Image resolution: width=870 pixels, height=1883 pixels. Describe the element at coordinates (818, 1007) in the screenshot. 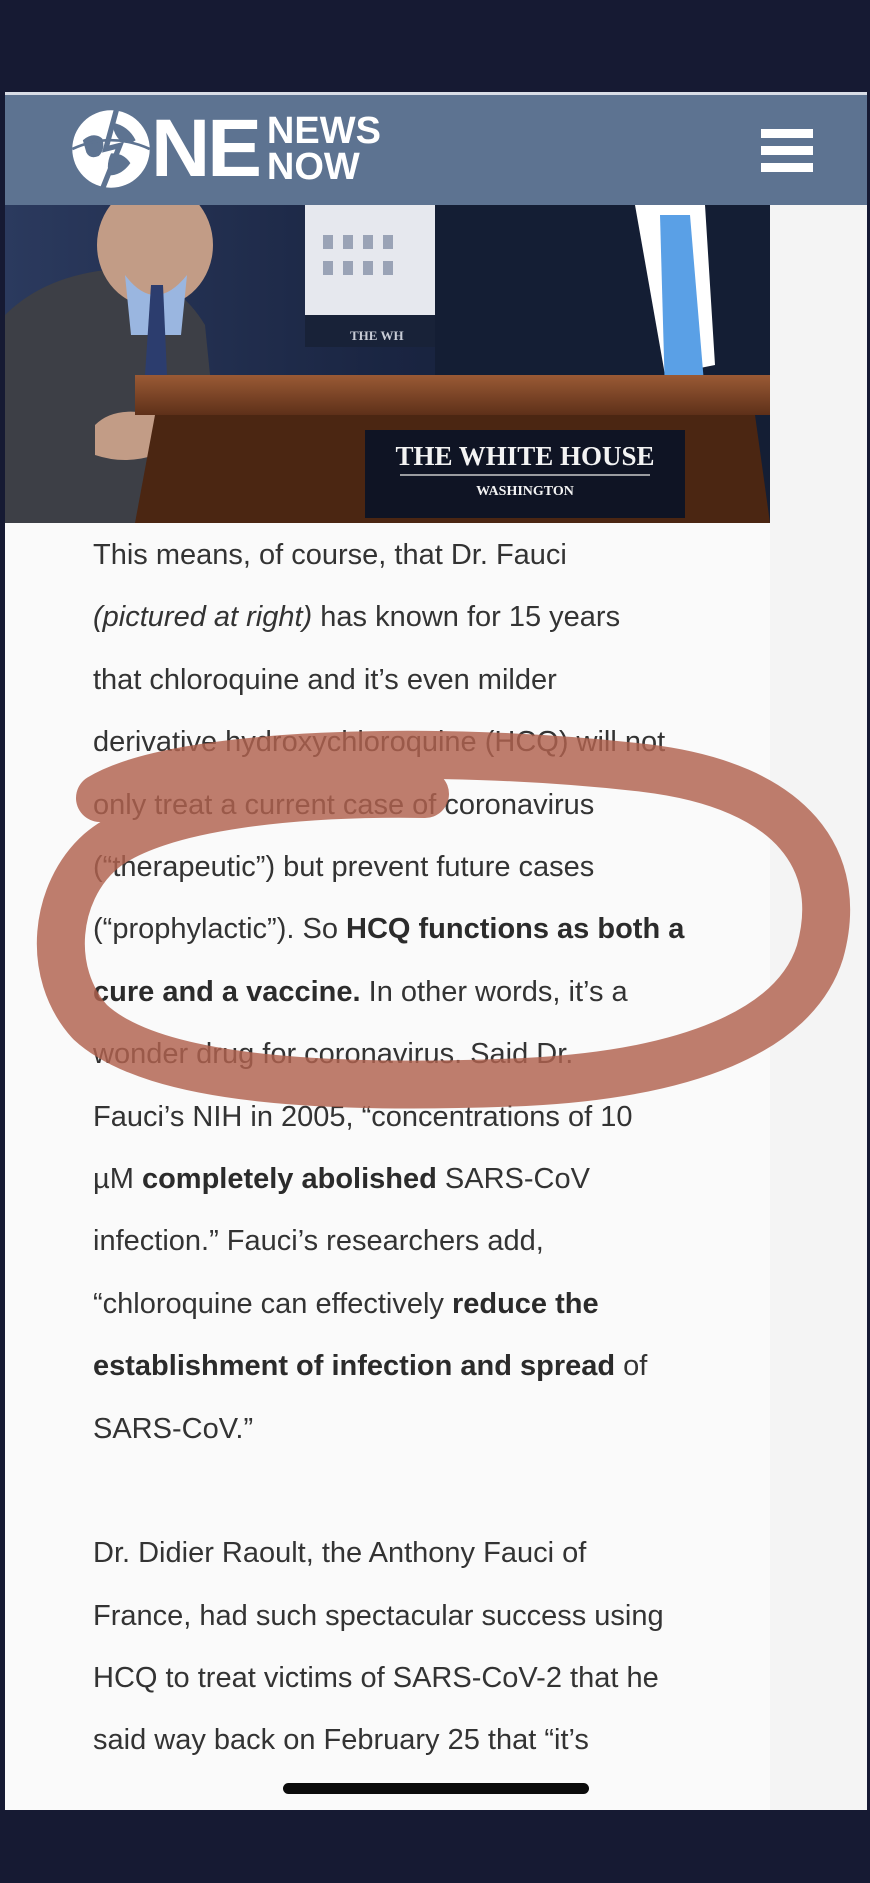

I see `right-margin` at that location.